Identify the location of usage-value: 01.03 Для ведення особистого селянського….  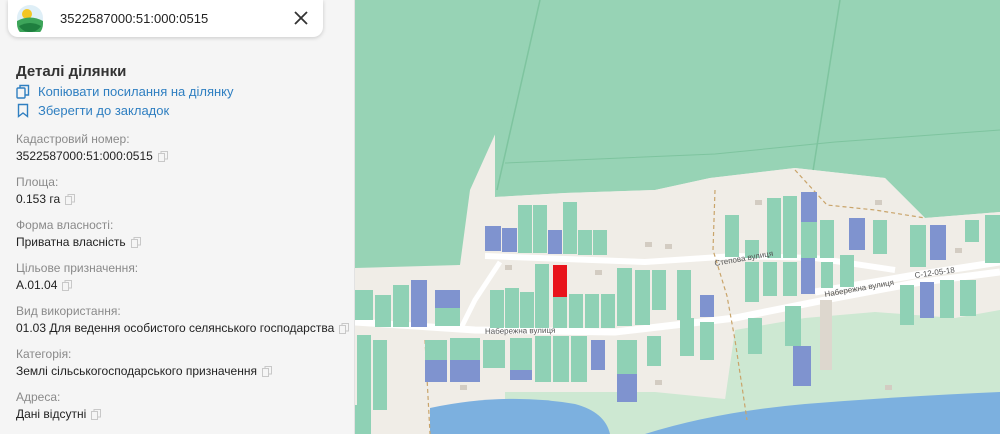
(183, 328).